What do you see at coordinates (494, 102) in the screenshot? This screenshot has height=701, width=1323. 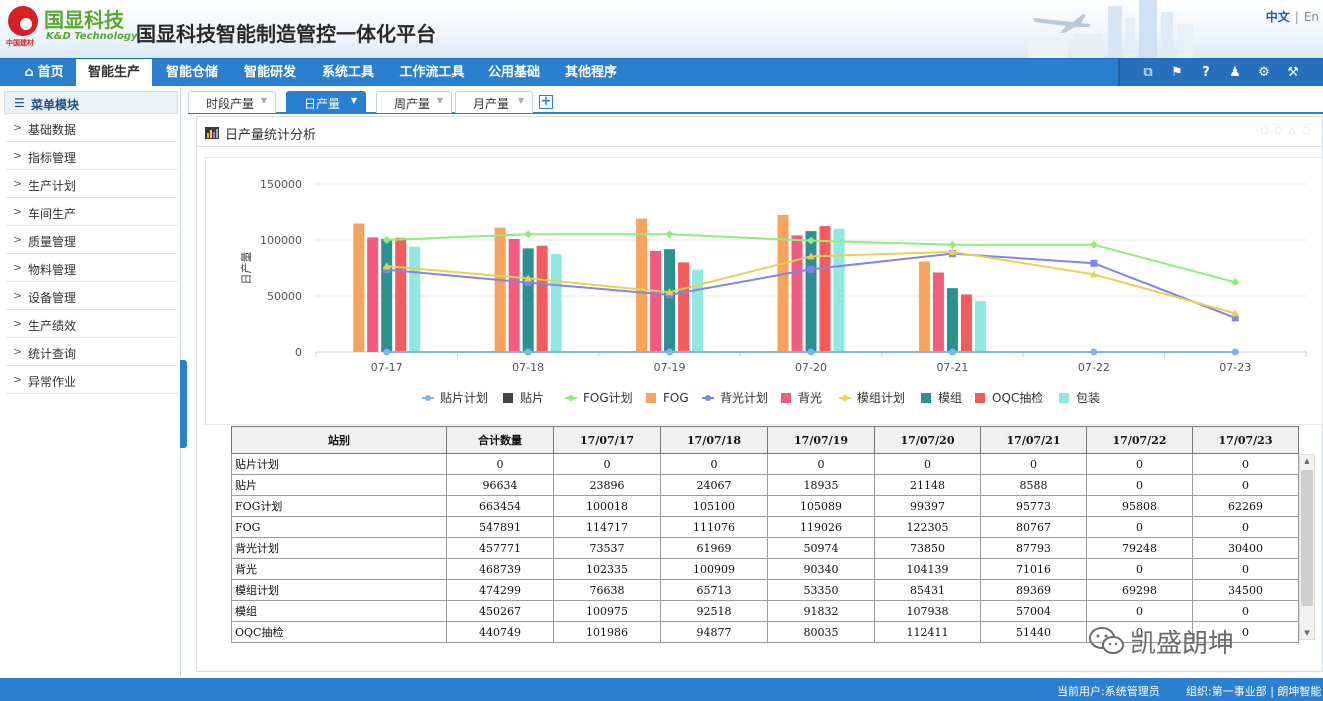 I see `tab-monthly-output: 月产量 ▼` at bounding box center [494, 102].